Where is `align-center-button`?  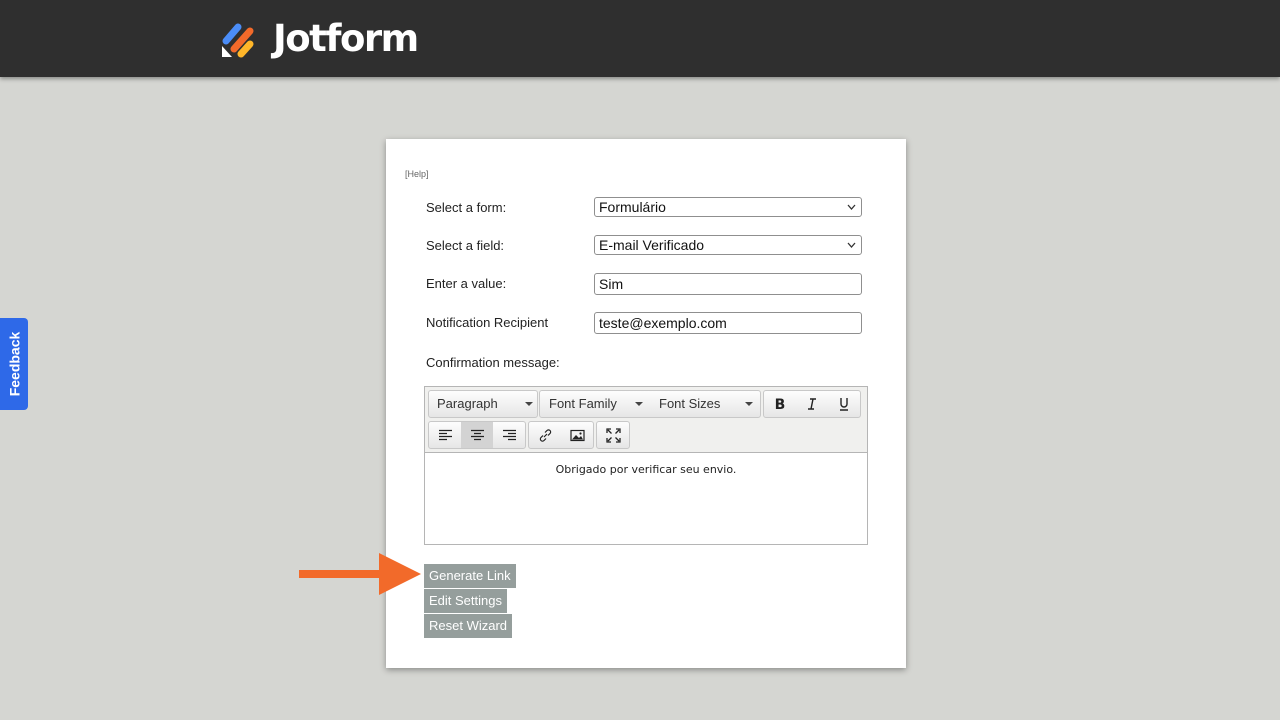 align-center-button is located at coordinates (477, 435).